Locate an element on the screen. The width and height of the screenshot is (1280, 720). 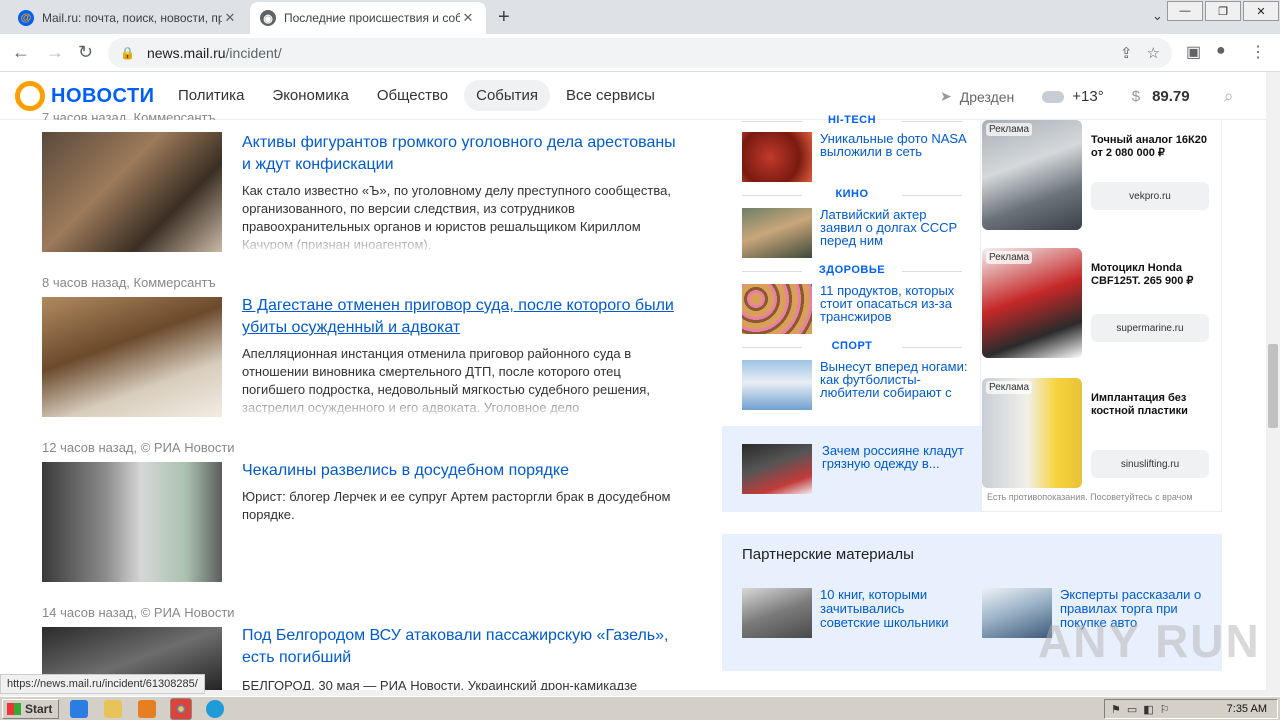
mail-favicon-icon: @ is located at coordinates (26, 18).